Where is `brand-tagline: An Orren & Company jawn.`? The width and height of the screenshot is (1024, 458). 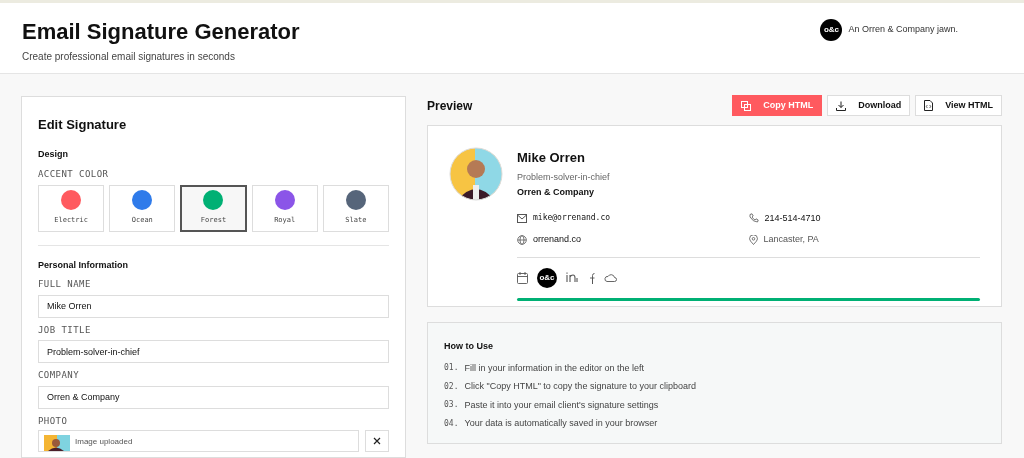 brand-tagline: An Orren & Company jawn. is located at coordinates (903, 30).